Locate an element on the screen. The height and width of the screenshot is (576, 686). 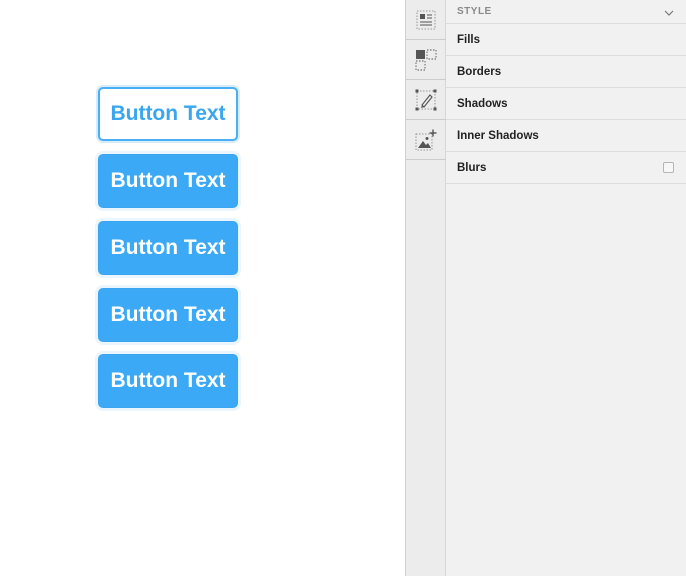
button-outline: Button Text is located at coordinates (168, 114).